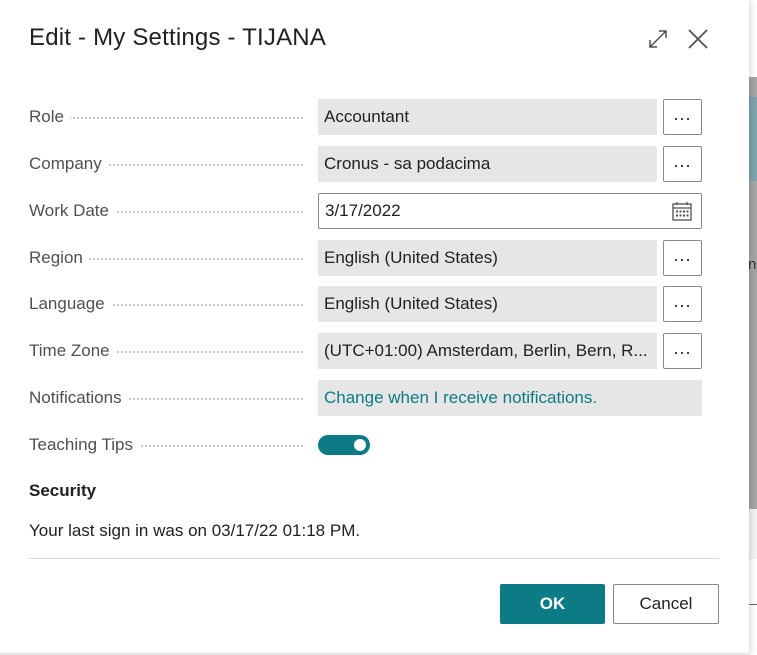  Describe the element at coordinates (363, 210) in the screenshot. I see `work-date-value: 3/17/2022` at that location.